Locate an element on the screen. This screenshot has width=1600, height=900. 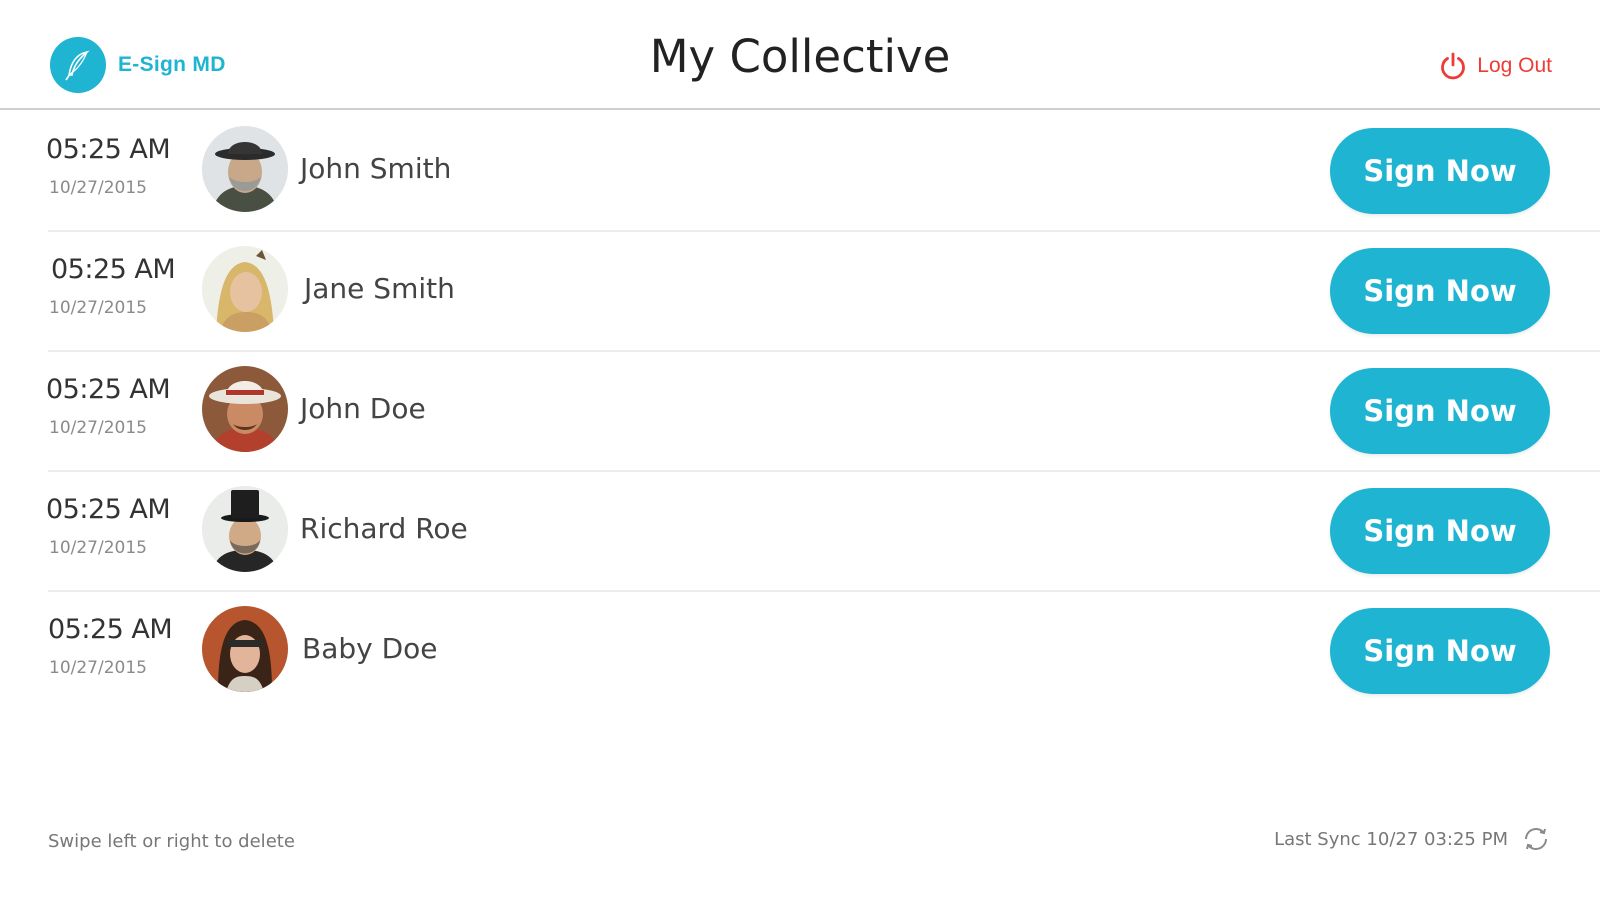
person-headband-avatar is located at coordinates (245, 649).